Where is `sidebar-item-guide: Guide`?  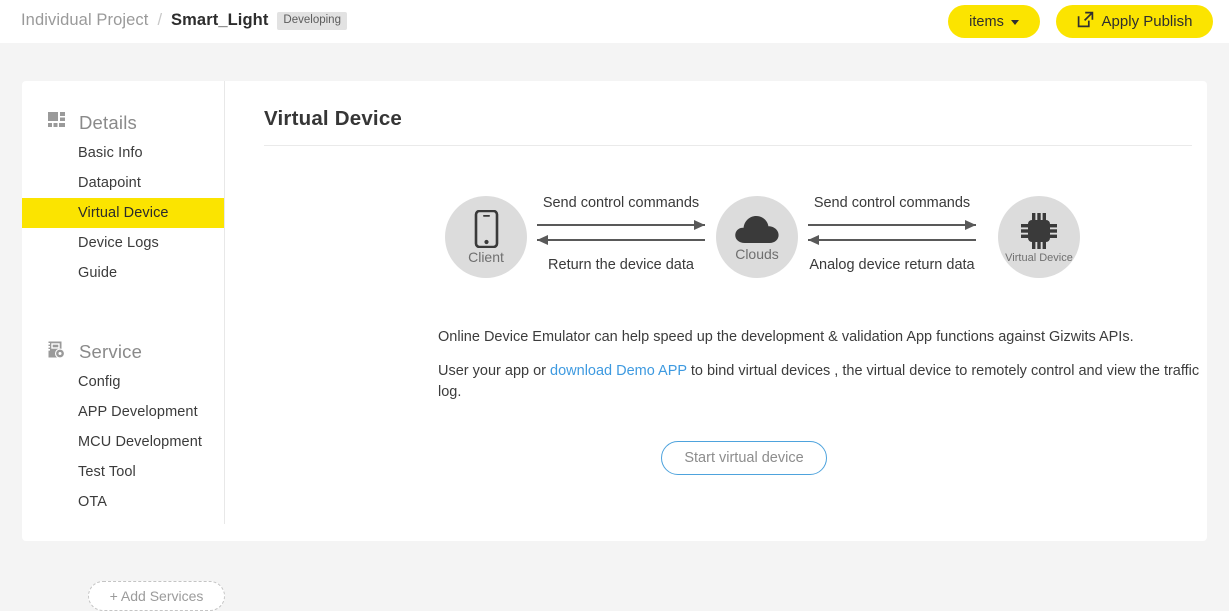 sidebar-item-guide: Guide is located at coordinates (123, 273).